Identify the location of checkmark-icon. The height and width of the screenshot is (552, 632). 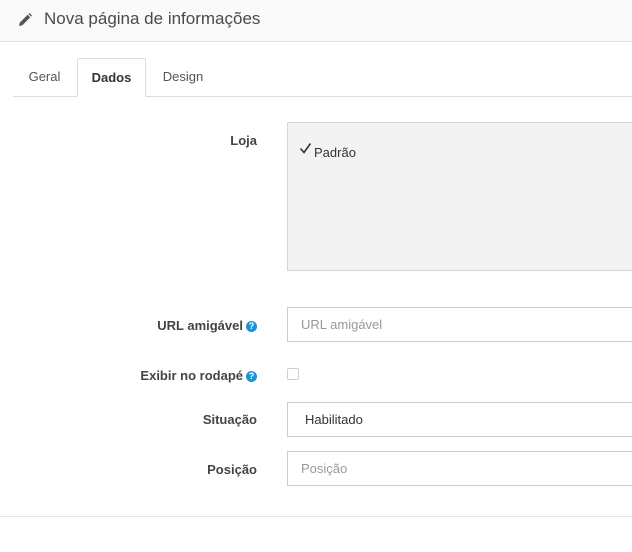
(305, 148).